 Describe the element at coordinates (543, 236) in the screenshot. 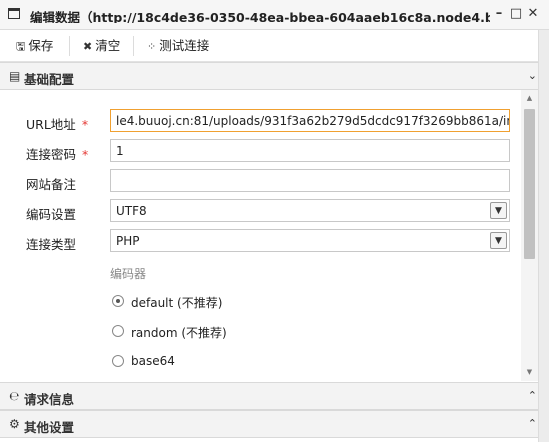

I see `window-scroll-track` at that location.